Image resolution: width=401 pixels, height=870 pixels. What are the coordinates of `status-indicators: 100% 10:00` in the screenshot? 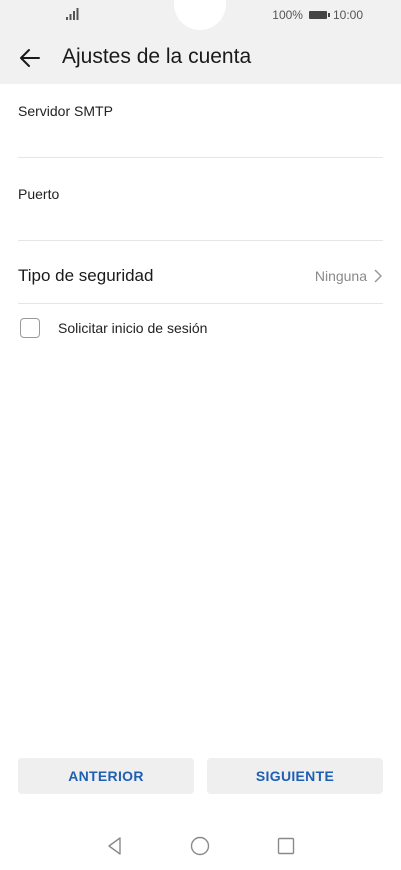 It's located at (317, 15).